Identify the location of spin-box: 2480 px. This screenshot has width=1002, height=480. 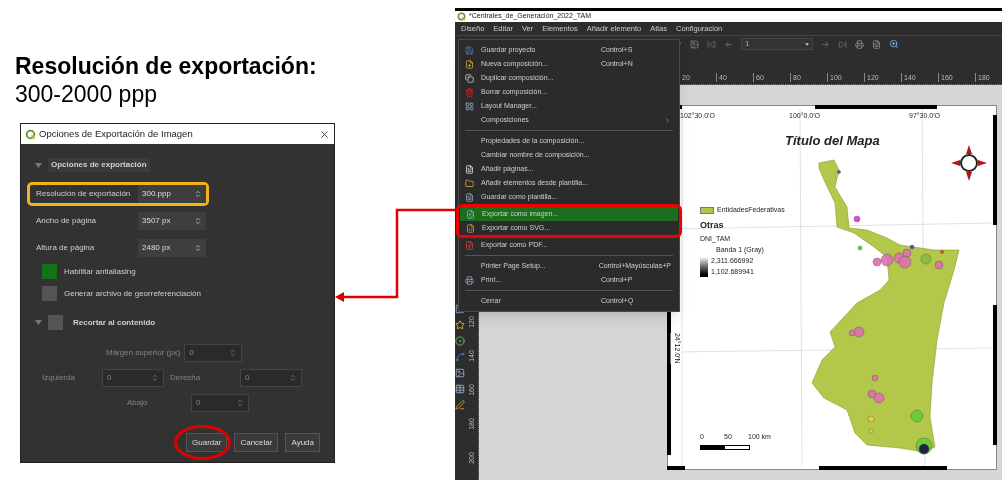
(172, 248).